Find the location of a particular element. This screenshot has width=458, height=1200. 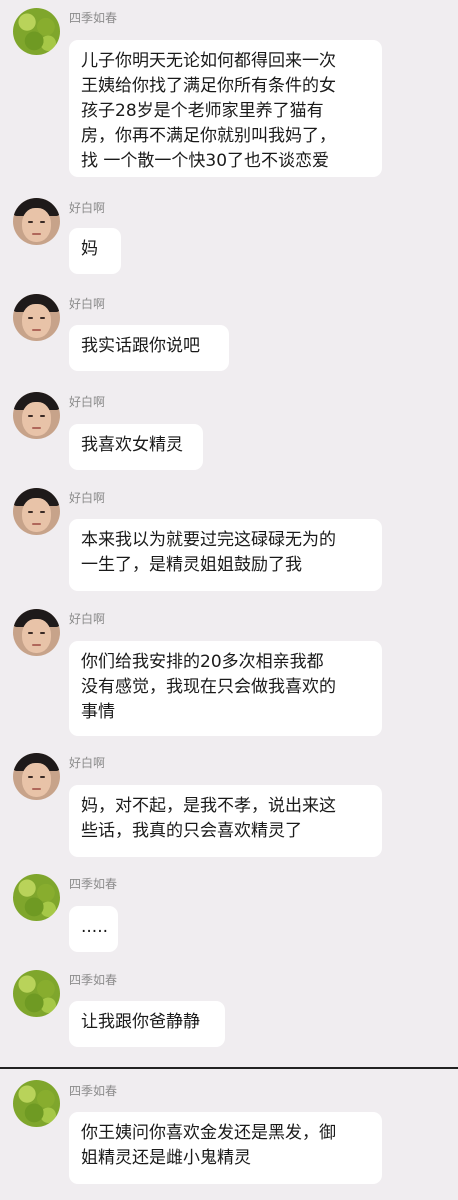

message-bubble: 你王姨问你喜欢金发还是黑发，御 姐精灵还是雌小鬼精灵 is located at coordinates (225, 1148).